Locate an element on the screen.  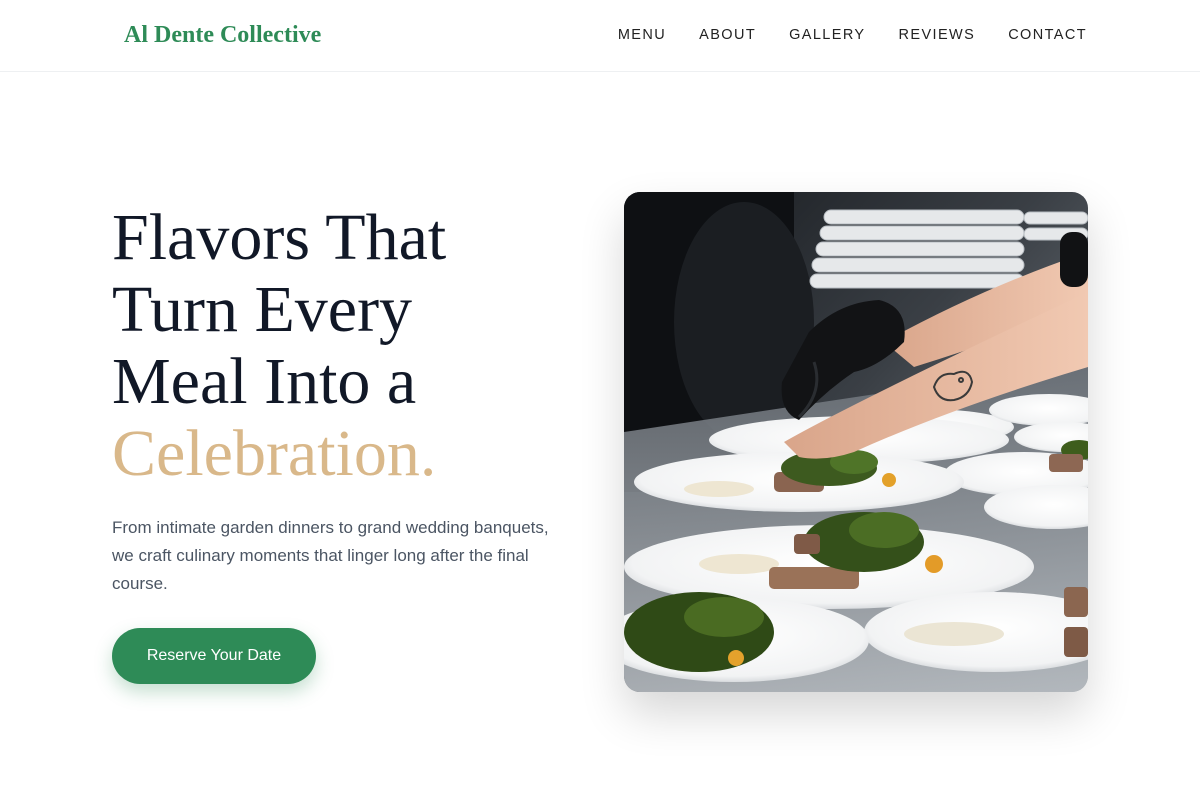
headline-accent: Celebration. is located at coordinates (274, 453).